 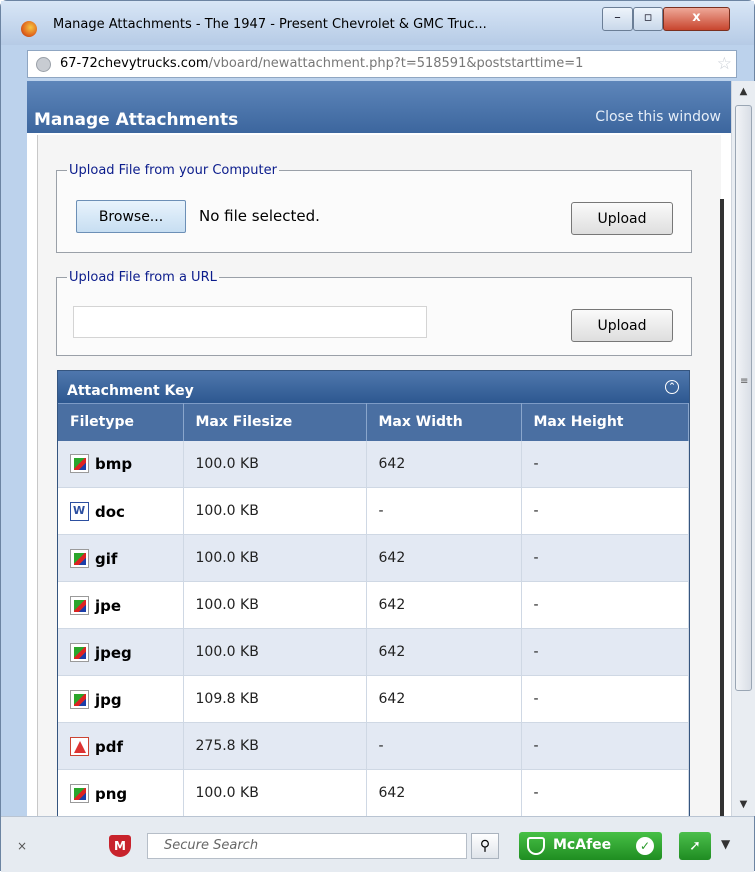 What do you see at coordinates (121, 511) in the screenshot?
I see `filetype-cell: doc` at bounding box center [121, 511].